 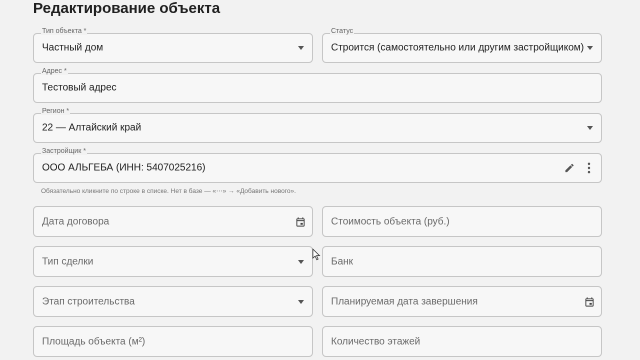 I want to click on object-area-field: Площадь объекта (м²), so click(x=173, y=341).